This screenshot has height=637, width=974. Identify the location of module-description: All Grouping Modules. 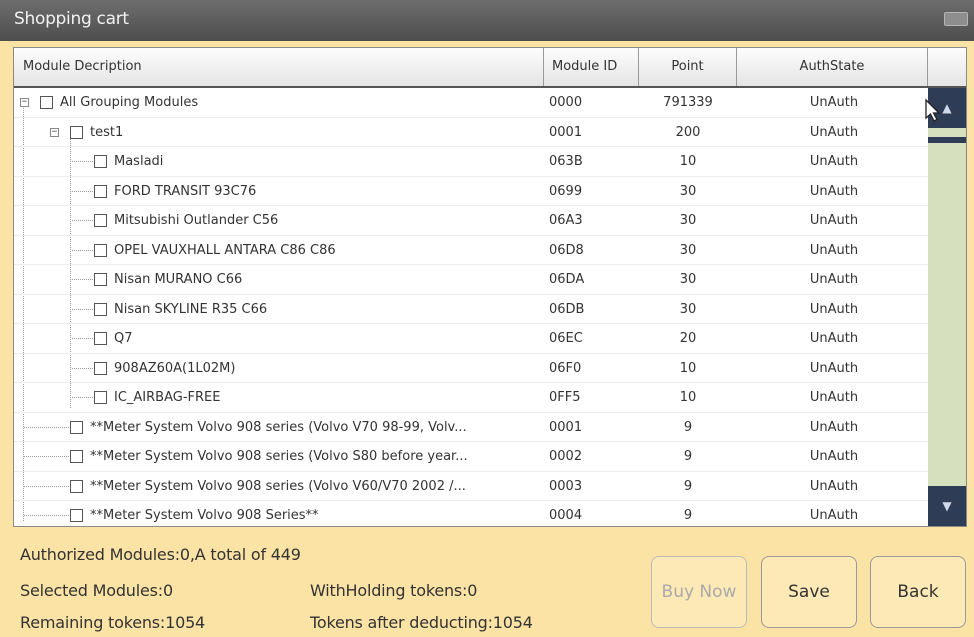
(129, 102).